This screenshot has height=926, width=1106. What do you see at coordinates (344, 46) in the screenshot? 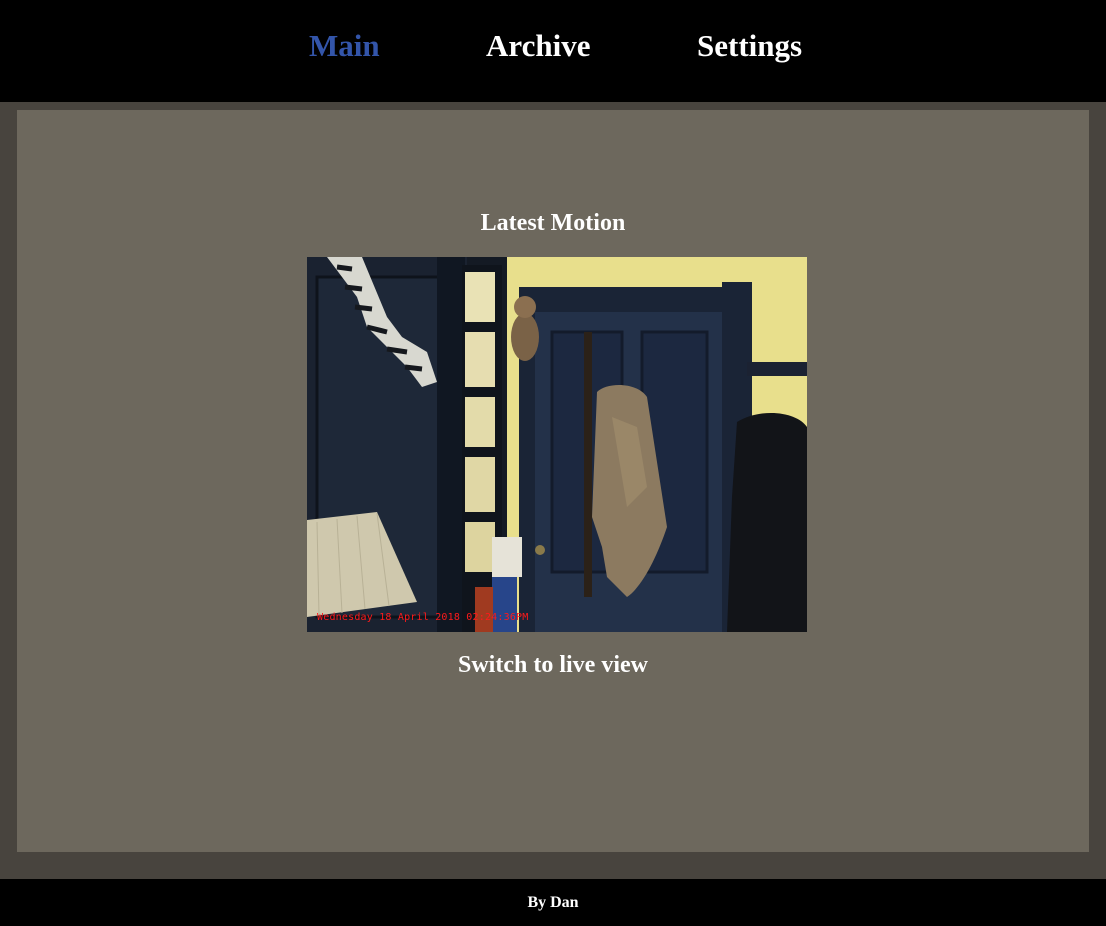
I see `nav-main-link: Main` at bounding box center [344, 46].